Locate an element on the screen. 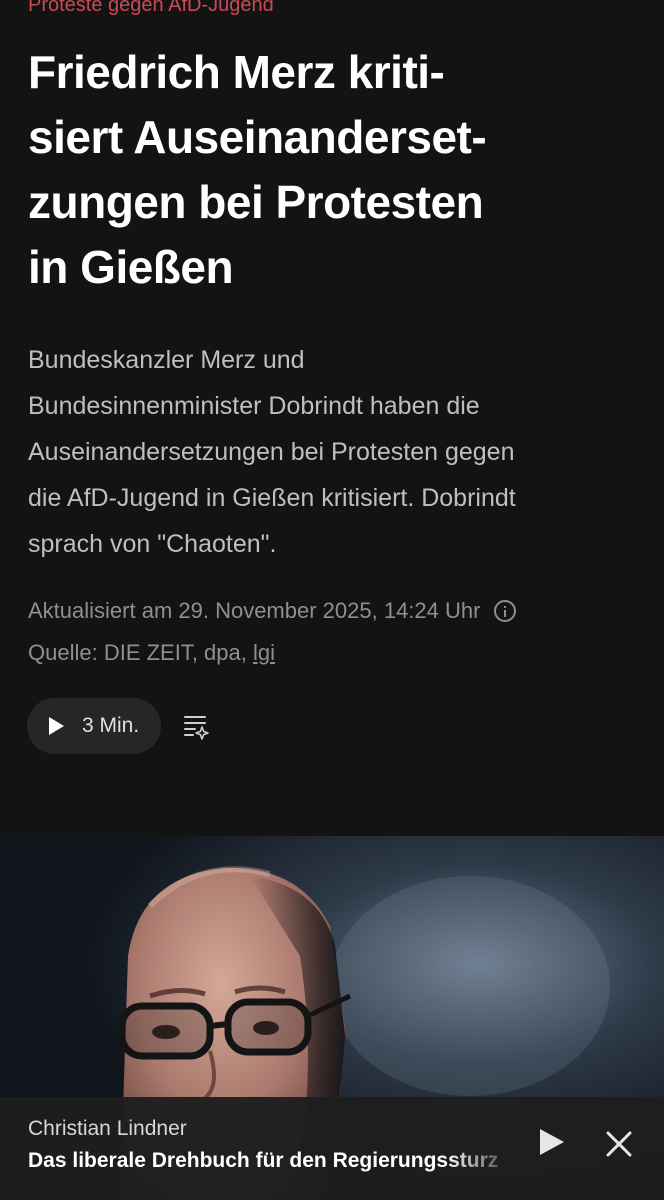  player-author: Christian Lindner is located at coordinates (107, 1128).